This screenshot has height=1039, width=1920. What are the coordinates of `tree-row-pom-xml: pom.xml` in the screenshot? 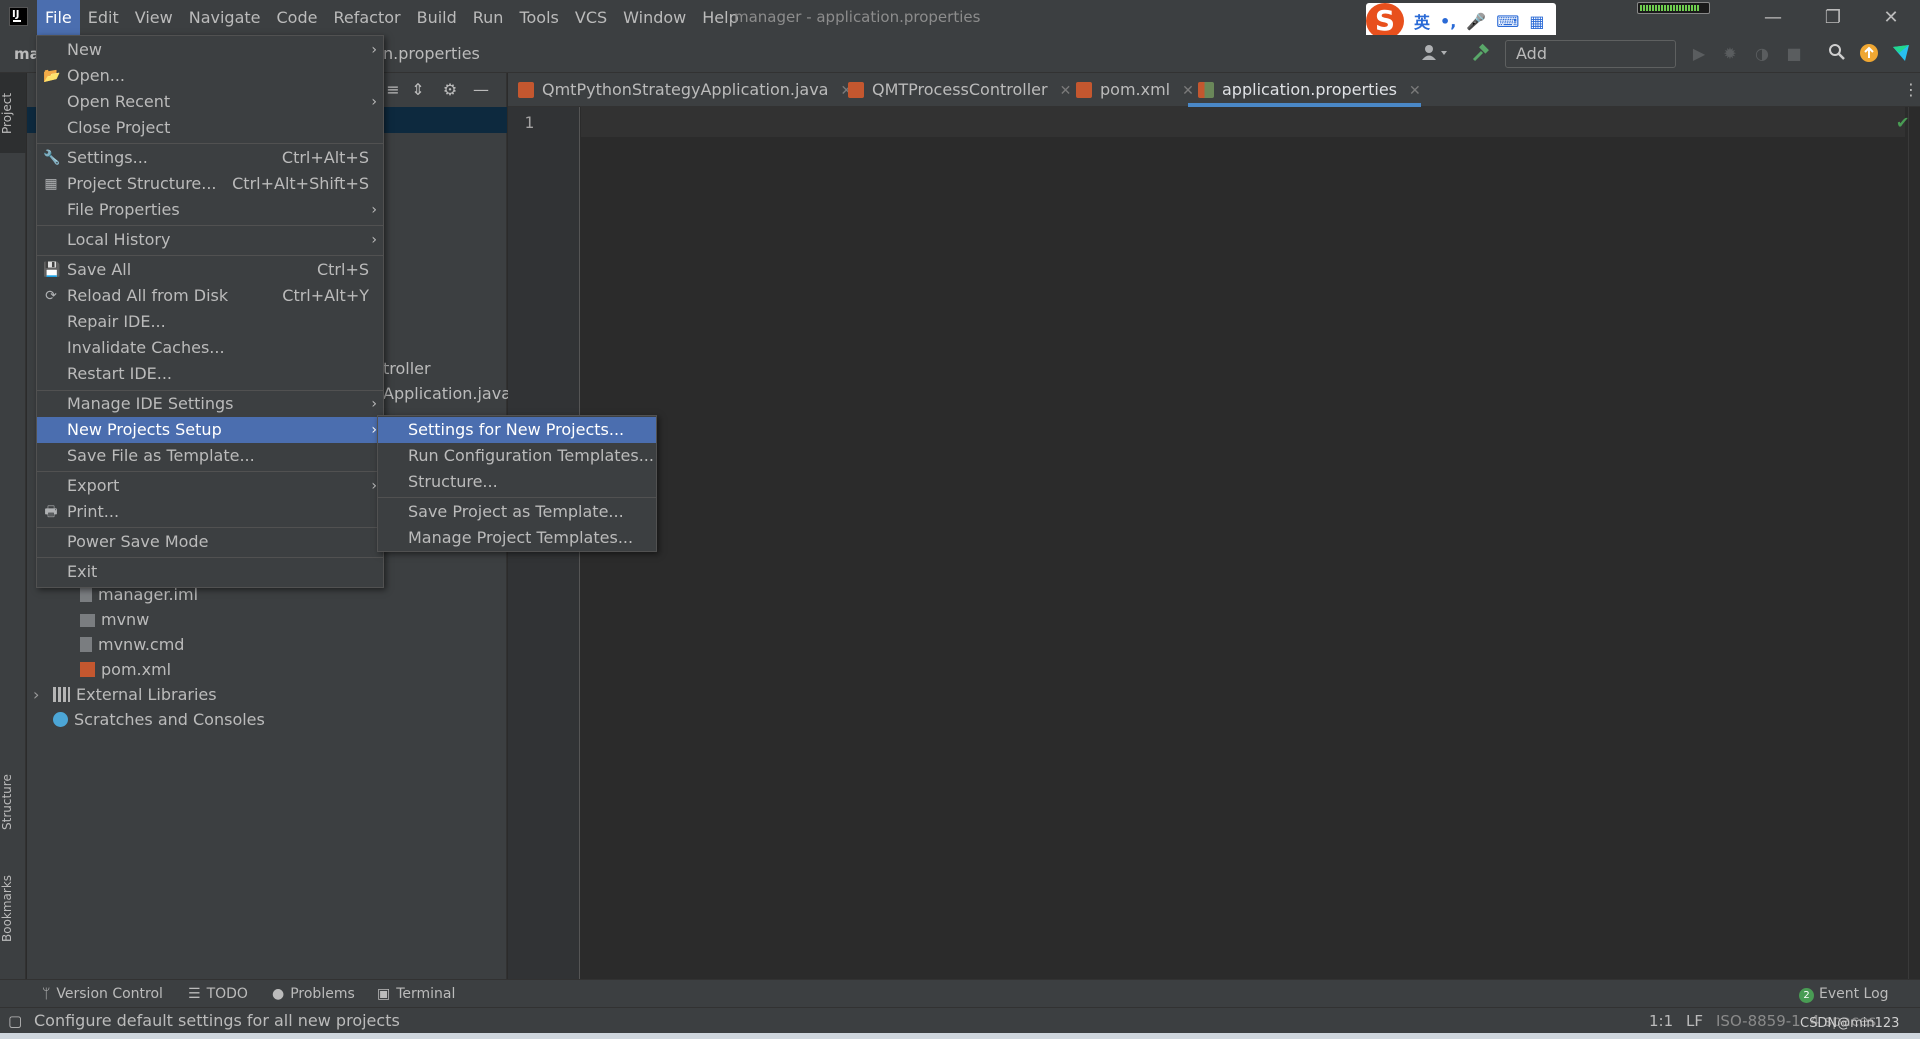 It's located at (125, 669).